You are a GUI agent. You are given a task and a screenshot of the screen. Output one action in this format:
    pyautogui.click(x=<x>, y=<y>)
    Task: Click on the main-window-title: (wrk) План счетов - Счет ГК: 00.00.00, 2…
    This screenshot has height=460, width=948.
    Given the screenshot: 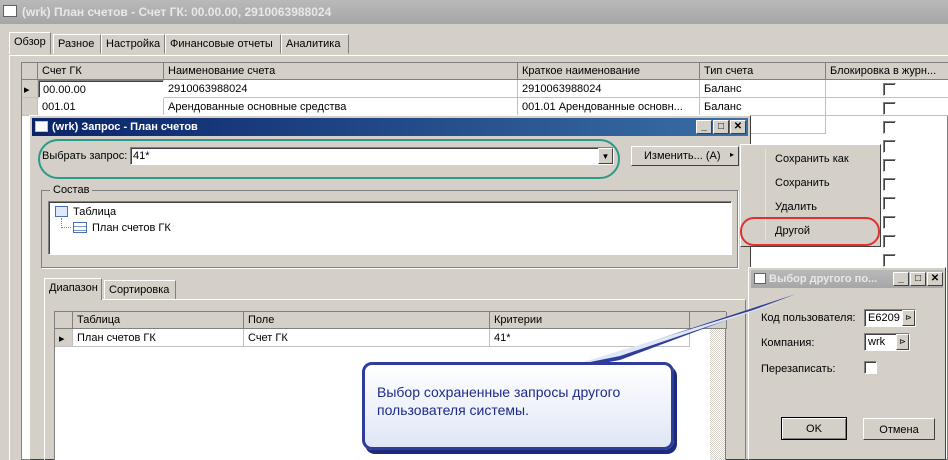 What is the action you would take?
    pyautogui.click(x=177, y=12)
    